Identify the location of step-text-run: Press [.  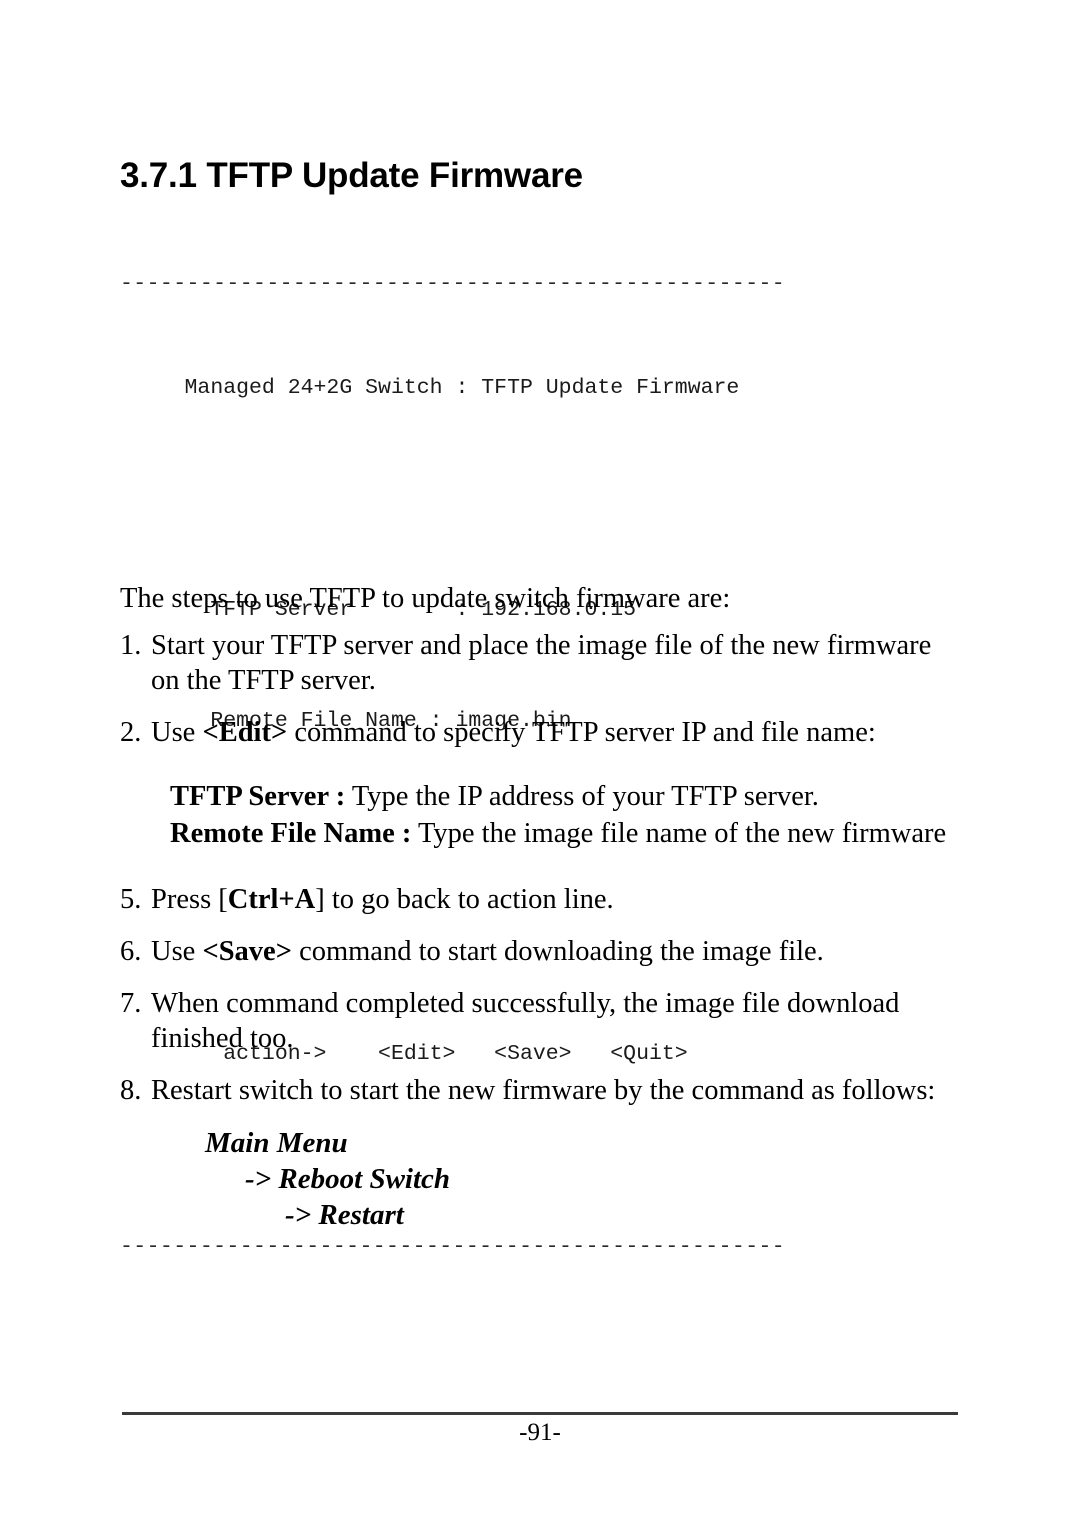
(189, 899).